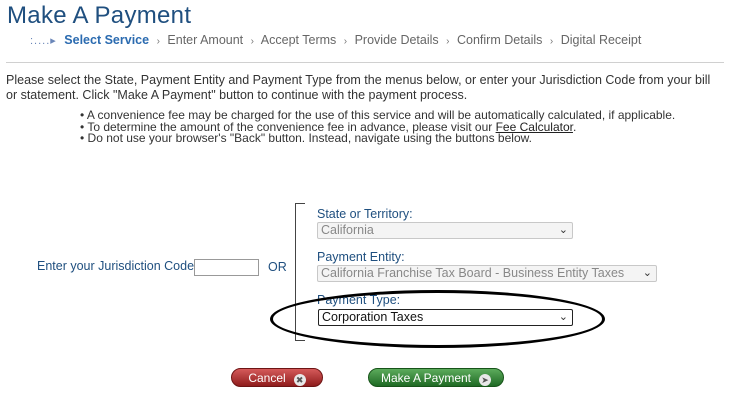  I want to click on state-select-value: California, so click(347, 230).